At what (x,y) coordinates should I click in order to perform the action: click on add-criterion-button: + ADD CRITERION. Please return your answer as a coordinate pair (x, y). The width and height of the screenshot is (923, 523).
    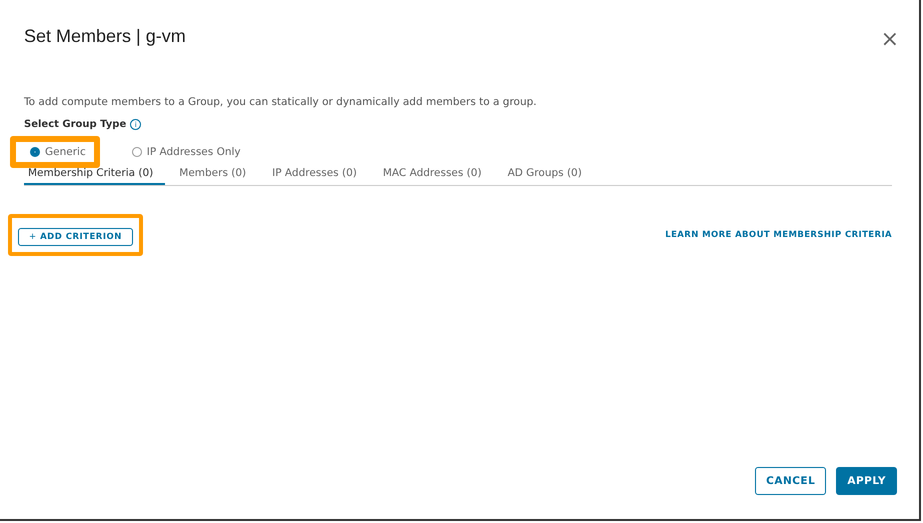
    Looking at the image, I should click on (75, 237).